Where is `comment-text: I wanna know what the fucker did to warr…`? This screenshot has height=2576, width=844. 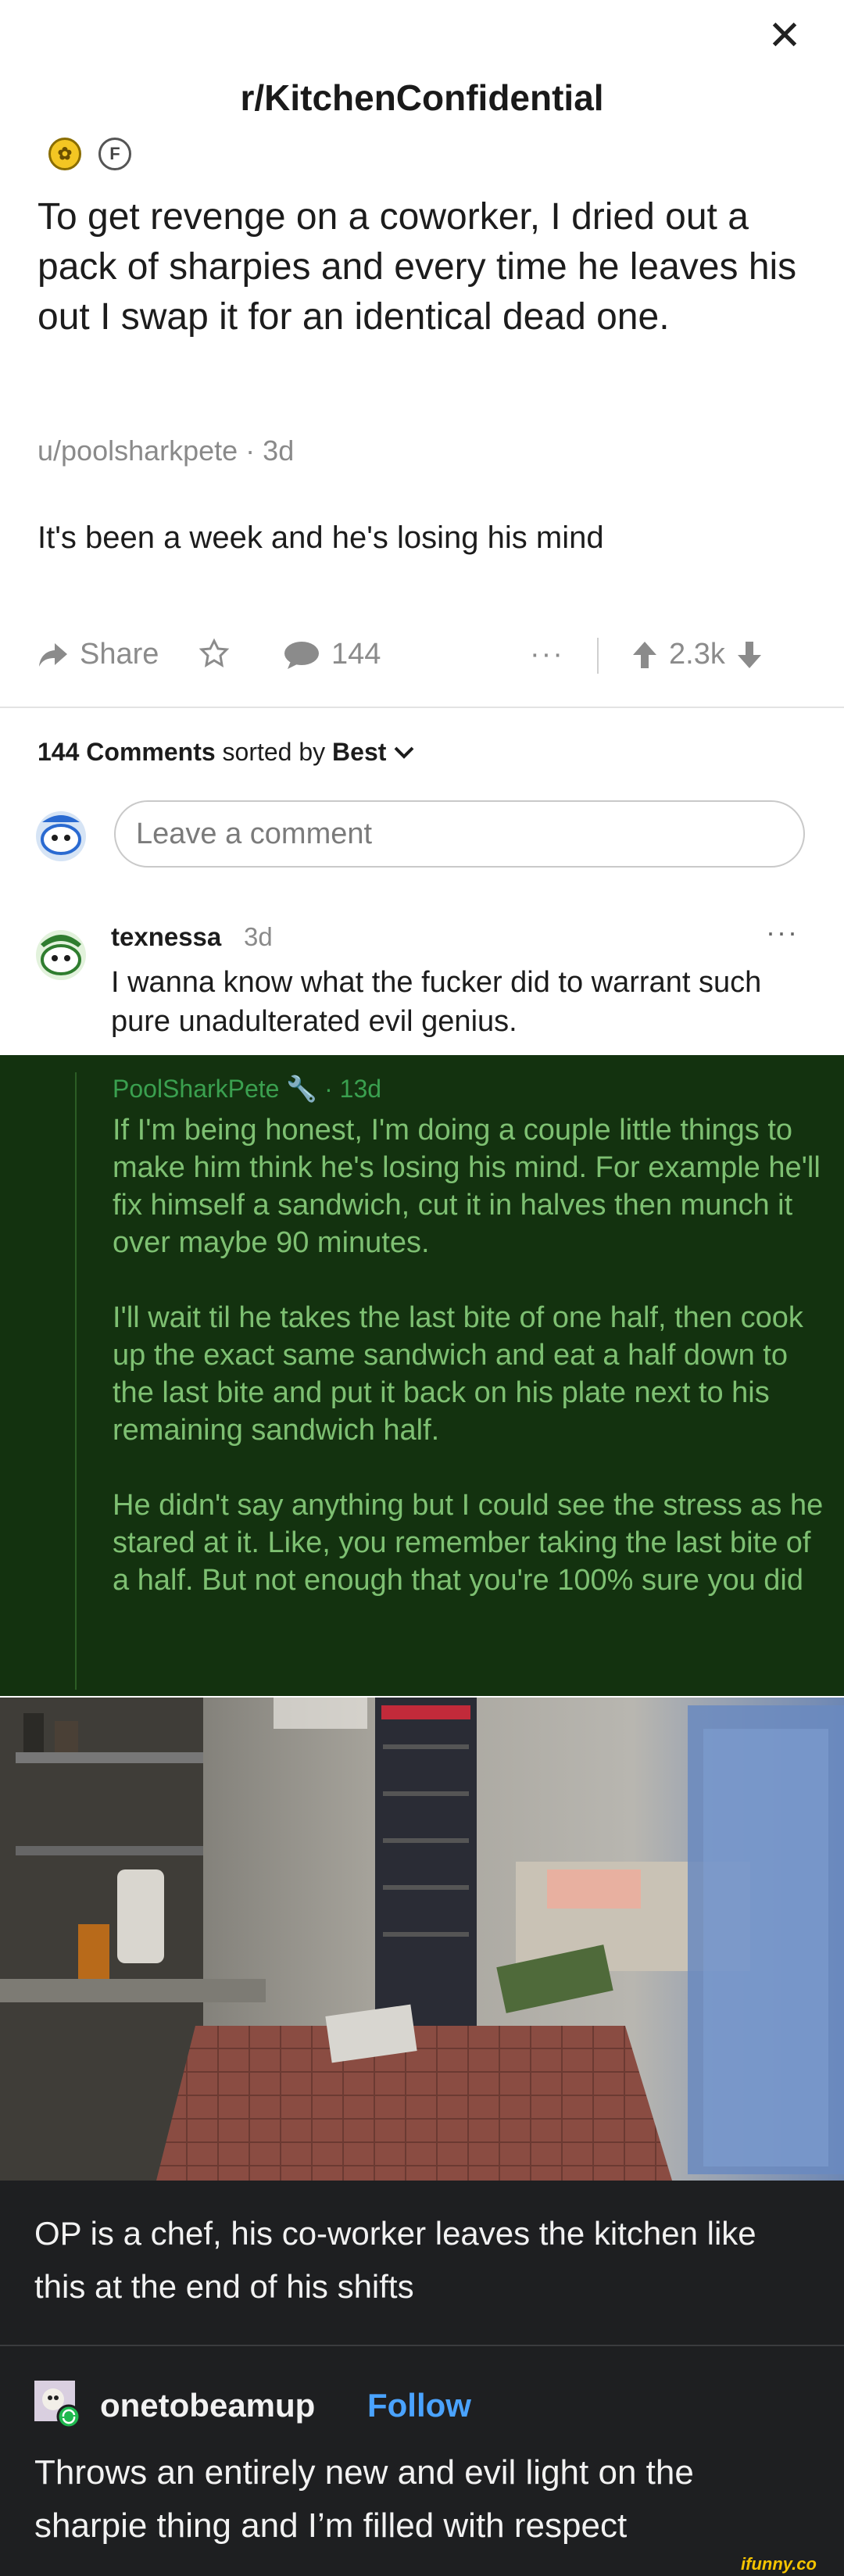
comment-text: I wanna know what the fucker did to warr… is located at coordinates (436, 1002).